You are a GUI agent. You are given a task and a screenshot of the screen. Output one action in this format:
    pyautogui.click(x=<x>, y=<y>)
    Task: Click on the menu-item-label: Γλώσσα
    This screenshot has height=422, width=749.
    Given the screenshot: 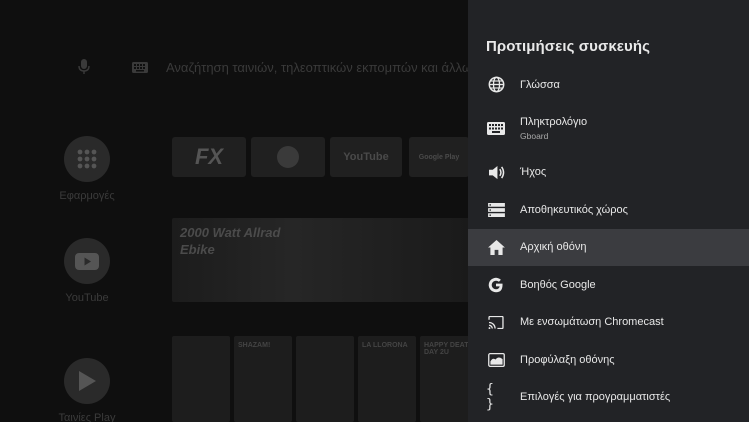 What is the action you would take?
    pyautogui.click(x=540, y=84)
    